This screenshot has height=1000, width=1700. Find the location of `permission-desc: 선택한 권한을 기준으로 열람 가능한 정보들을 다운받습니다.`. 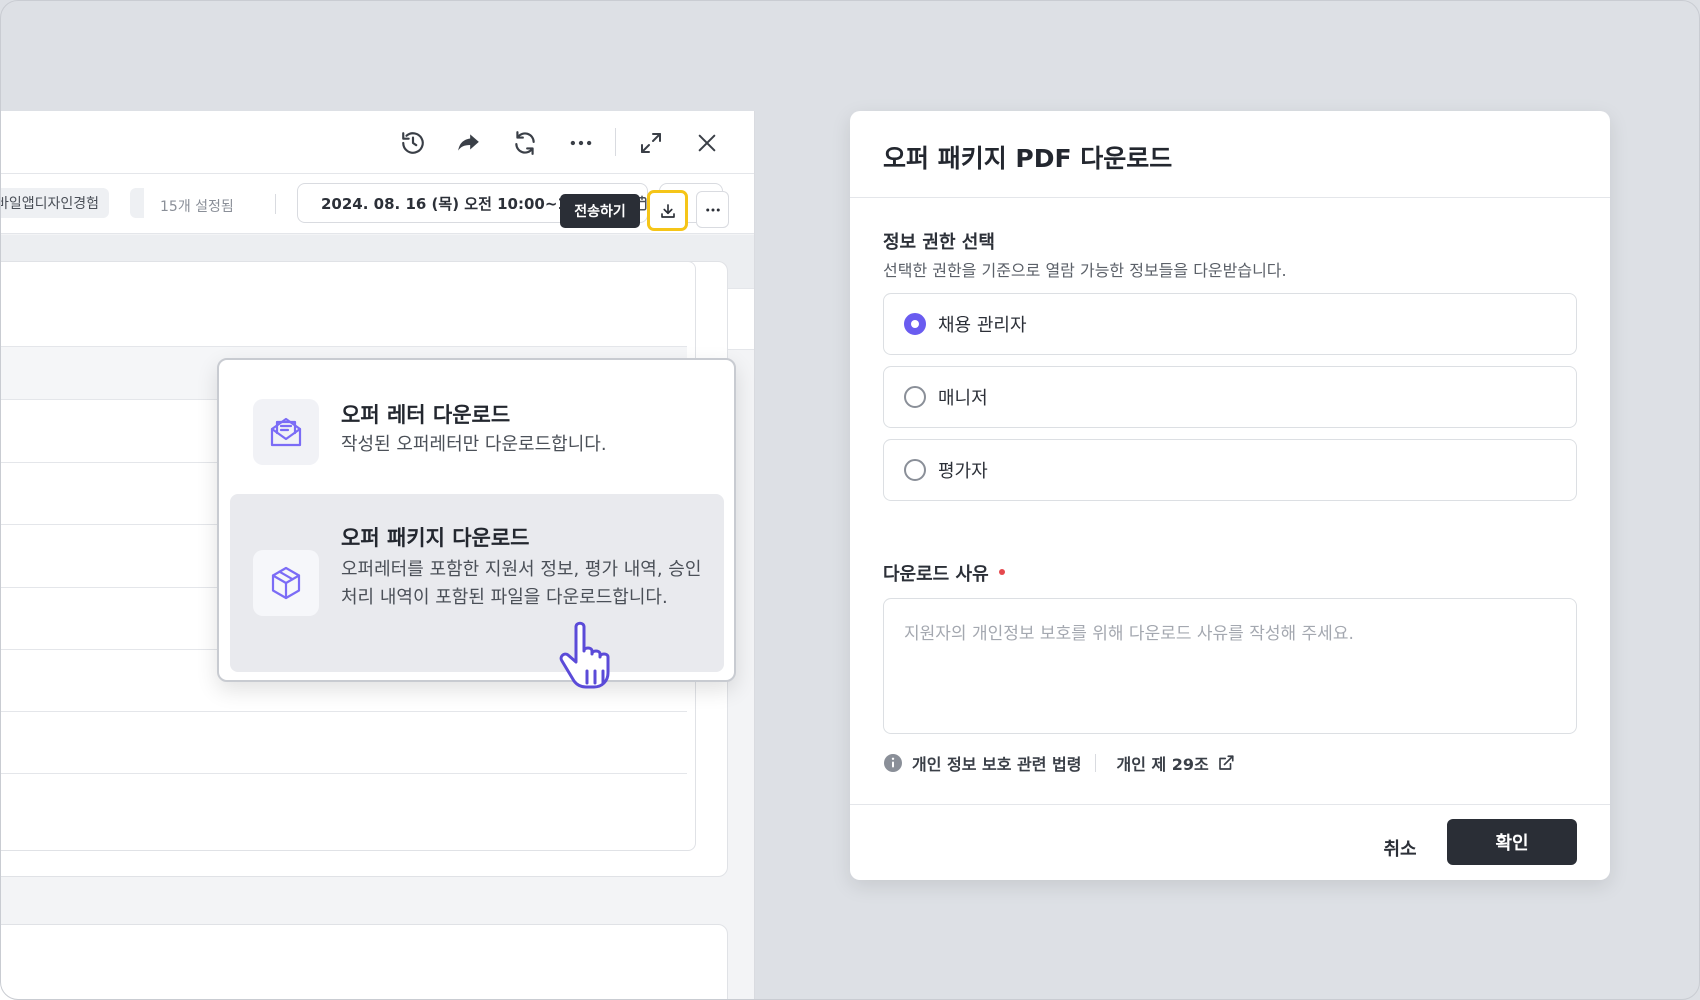

permission-desc: 선택한 권한을 기준으로 열람 가능한 정보들을 다운받습니다. is located at coordinates (1085, 270).